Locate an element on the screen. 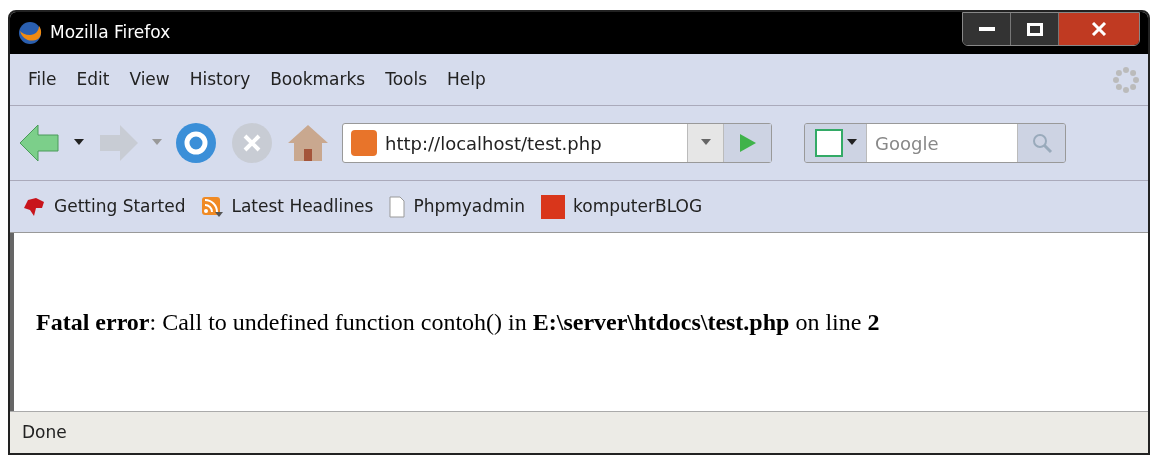  status-text: Done is located at coordinates (44, 432).